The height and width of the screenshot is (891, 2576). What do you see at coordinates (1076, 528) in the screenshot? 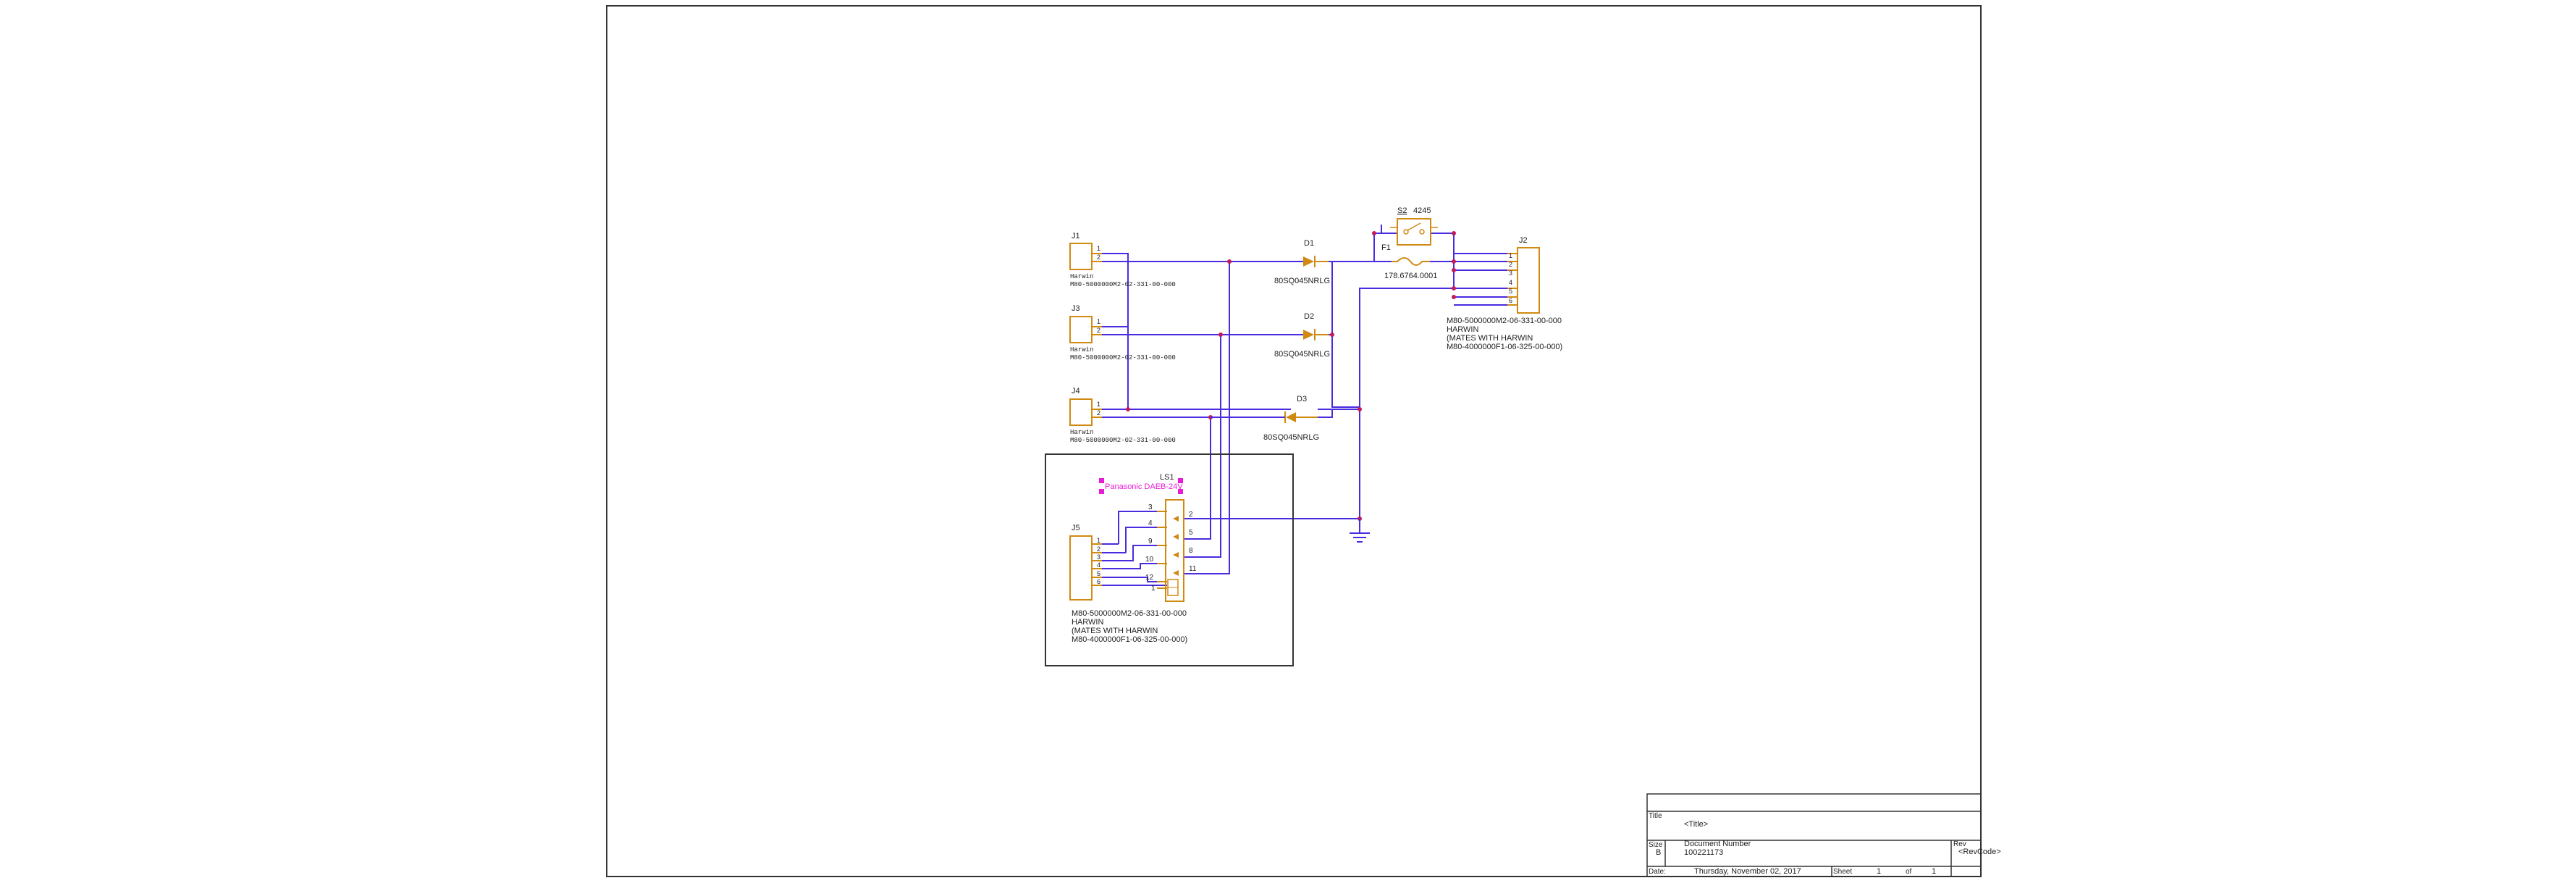
I see `ref-label: J5` at bounding box center [1076, 528].